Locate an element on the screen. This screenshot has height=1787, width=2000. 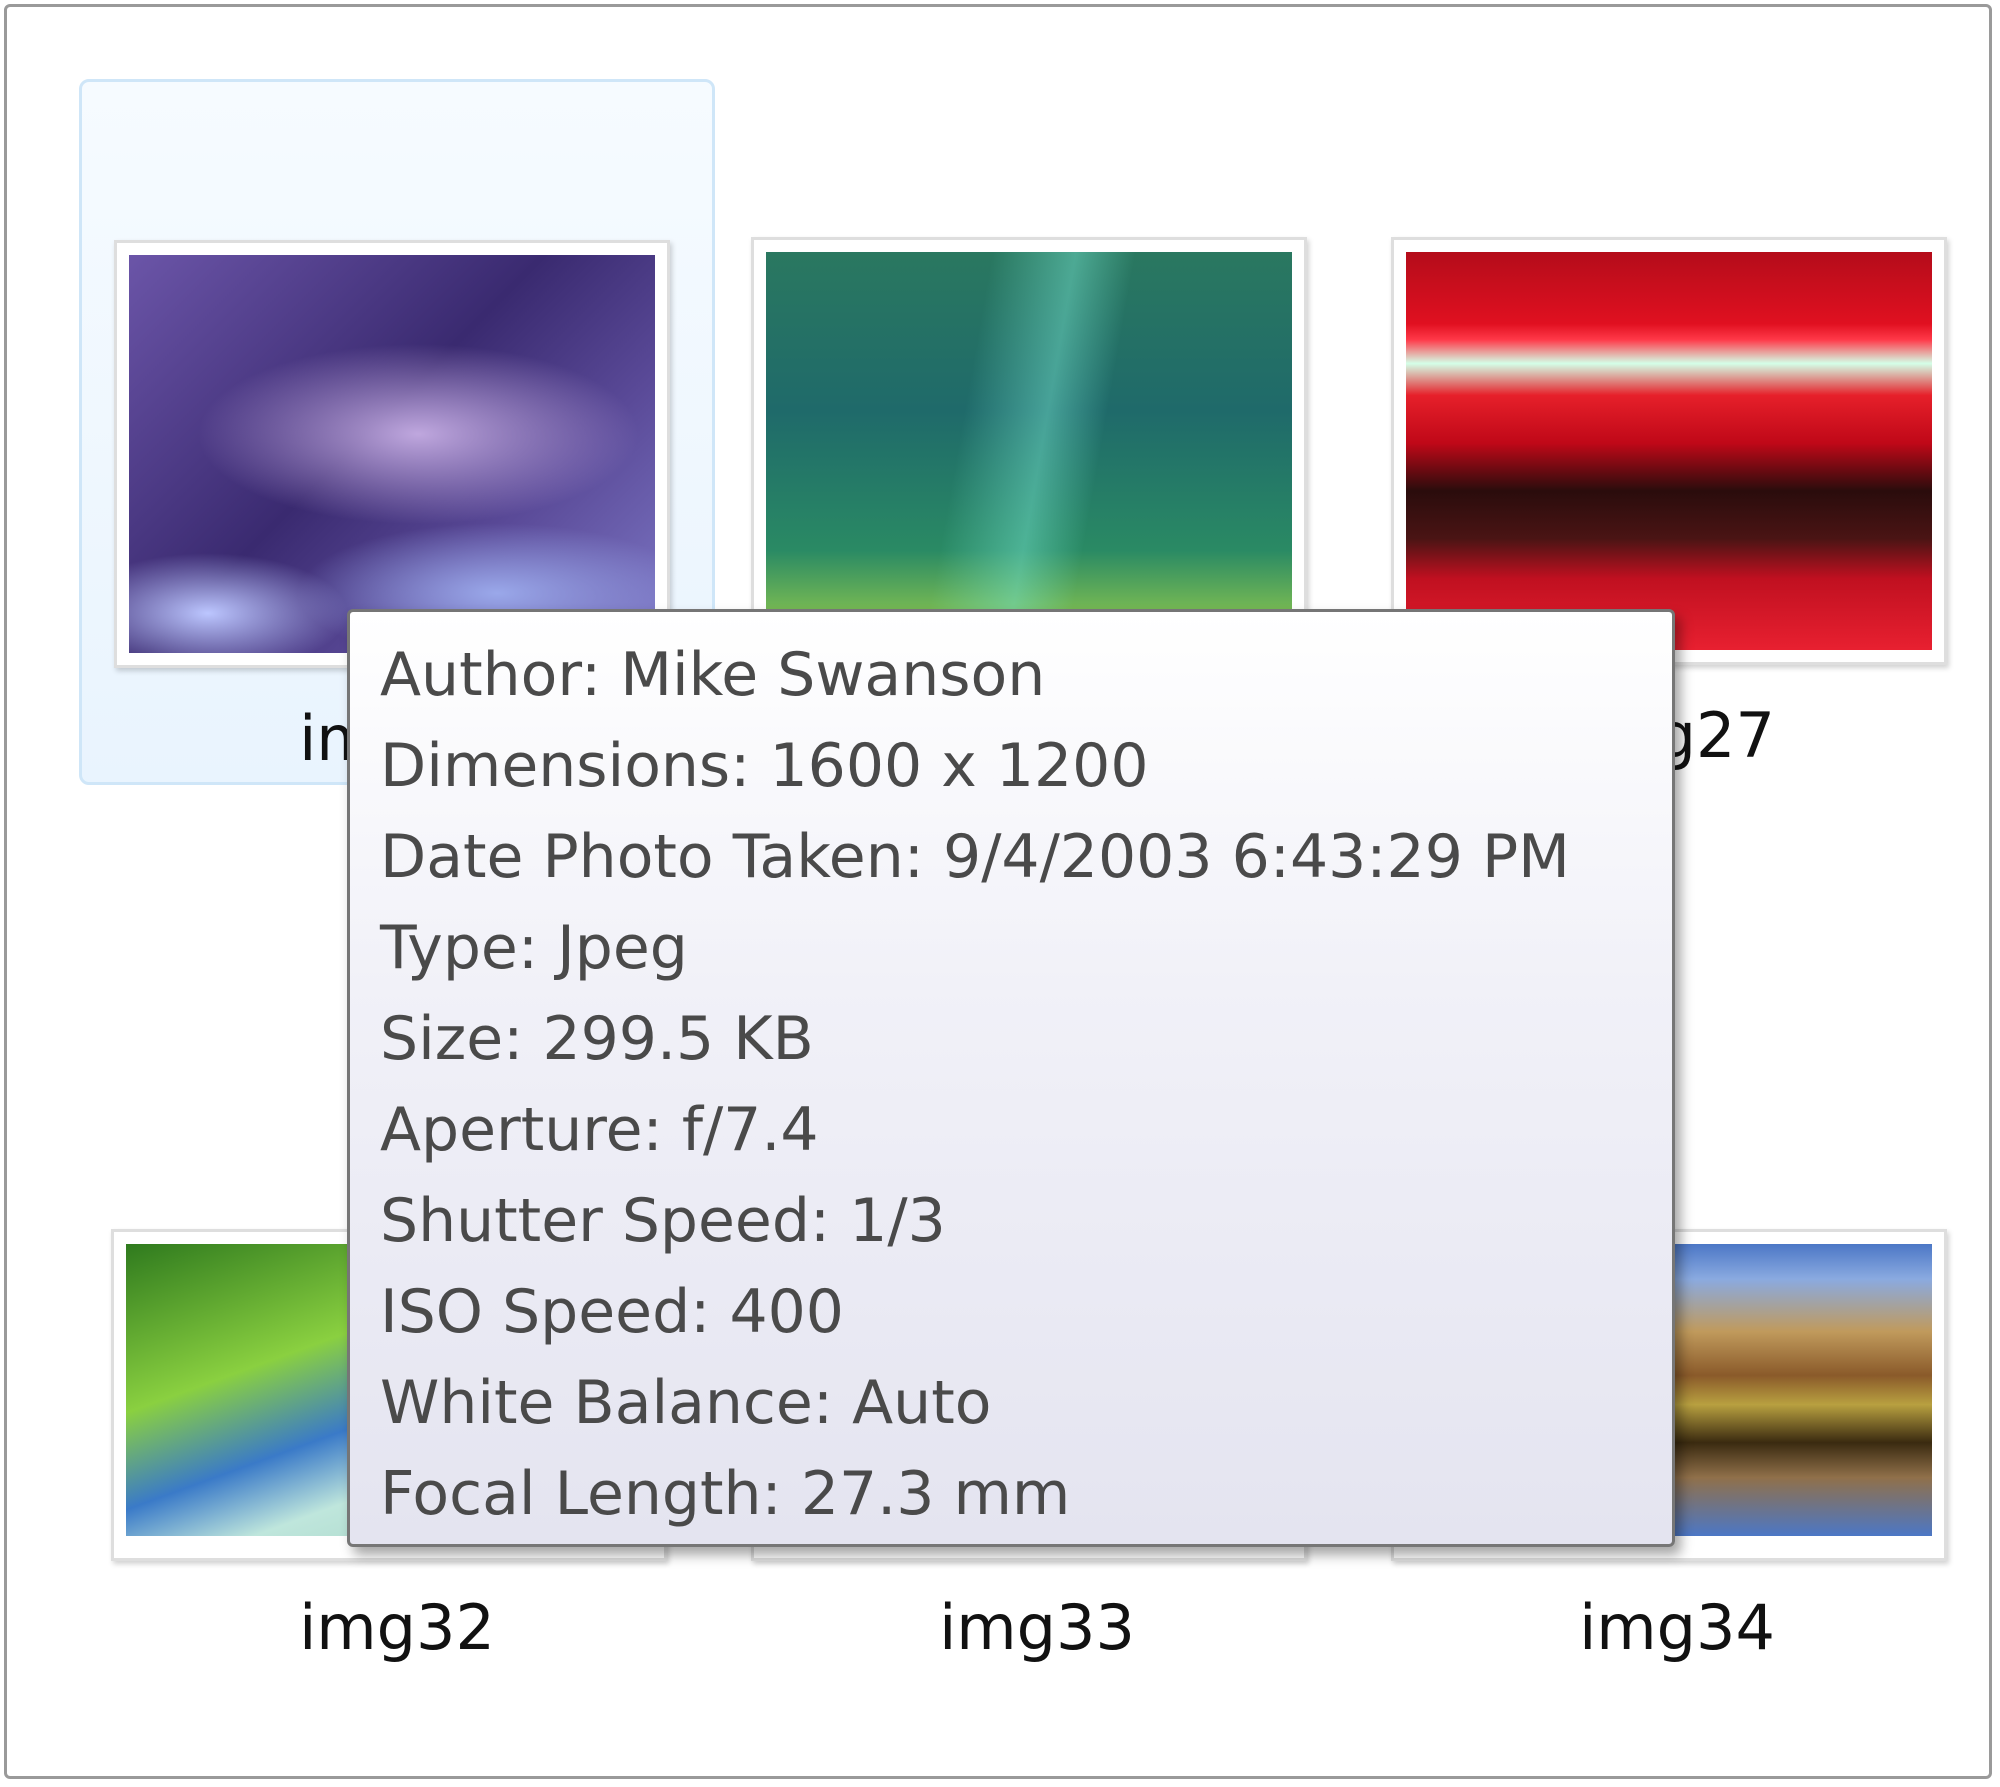
tooltip-dimensions: Dimensions: 1600 x 1200 is located at coordinates (764, 766).